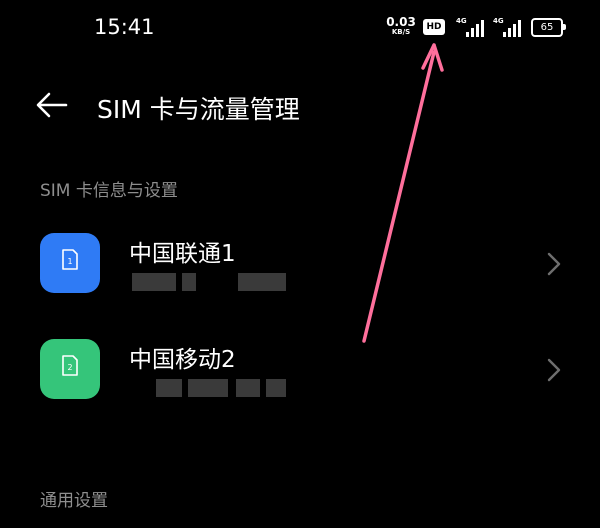 This screenshot has height=528, width=600. I want to click on section-title-general: 通用设置, so click(74, 501).